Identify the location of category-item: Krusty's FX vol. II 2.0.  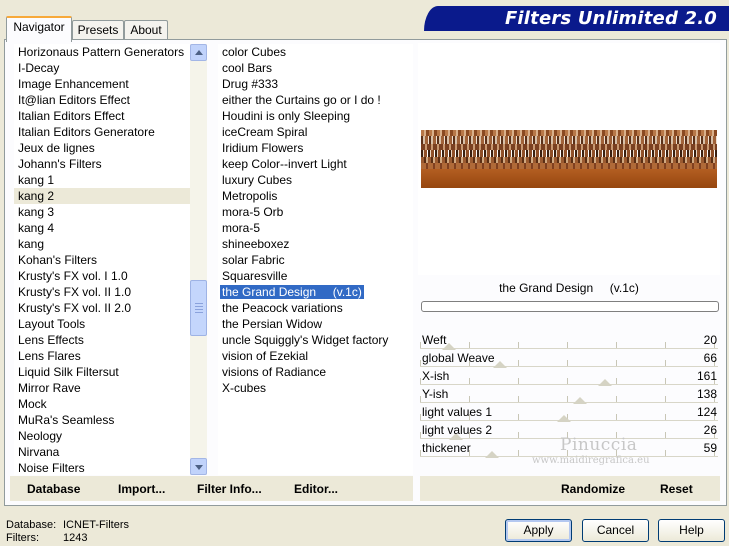
(102, 308).